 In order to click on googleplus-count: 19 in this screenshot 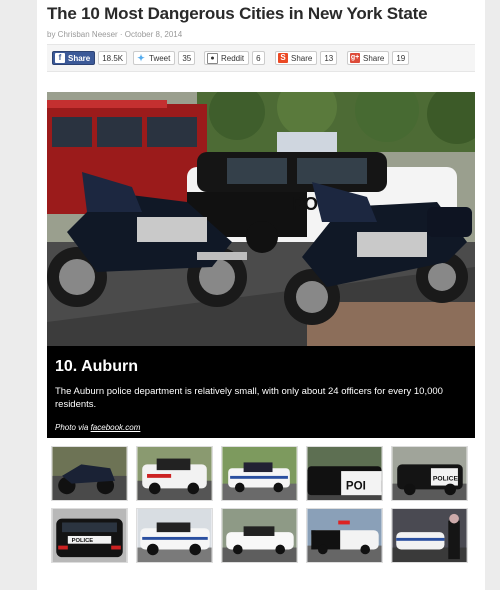, I will do `click(401, 58)`.